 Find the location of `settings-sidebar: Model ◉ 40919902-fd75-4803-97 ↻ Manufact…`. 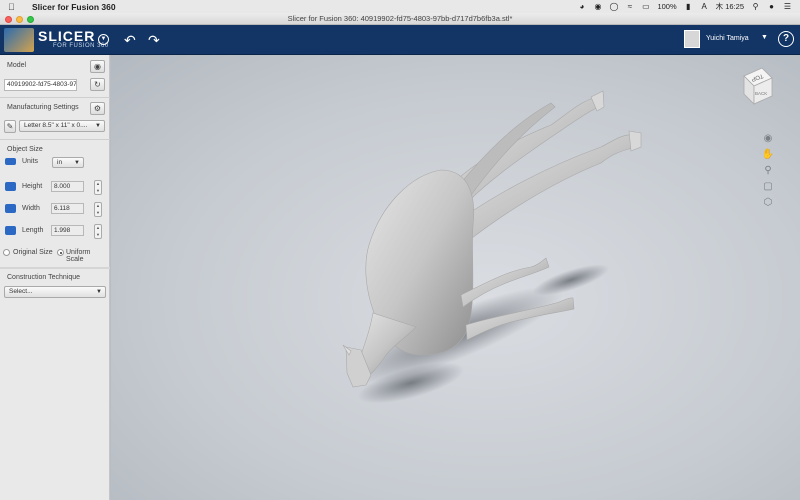

settings-sidebar: Model ◉ 40919902-fd75-4803-97 ↻ Manufact… is located at coordinates (55, 277).